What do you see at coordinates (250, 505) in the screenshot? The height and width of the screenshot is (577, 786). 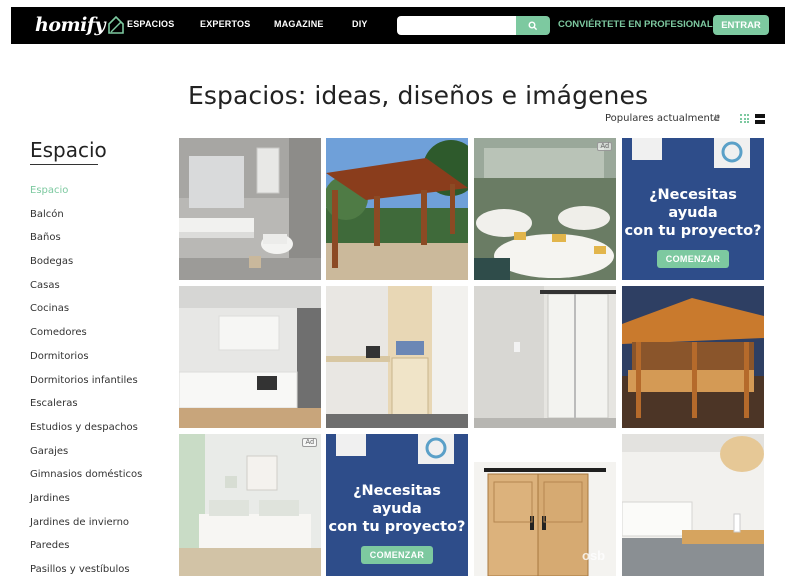 I see `photo-tile-bedroom: Ad` at bounding box center [250, 505].